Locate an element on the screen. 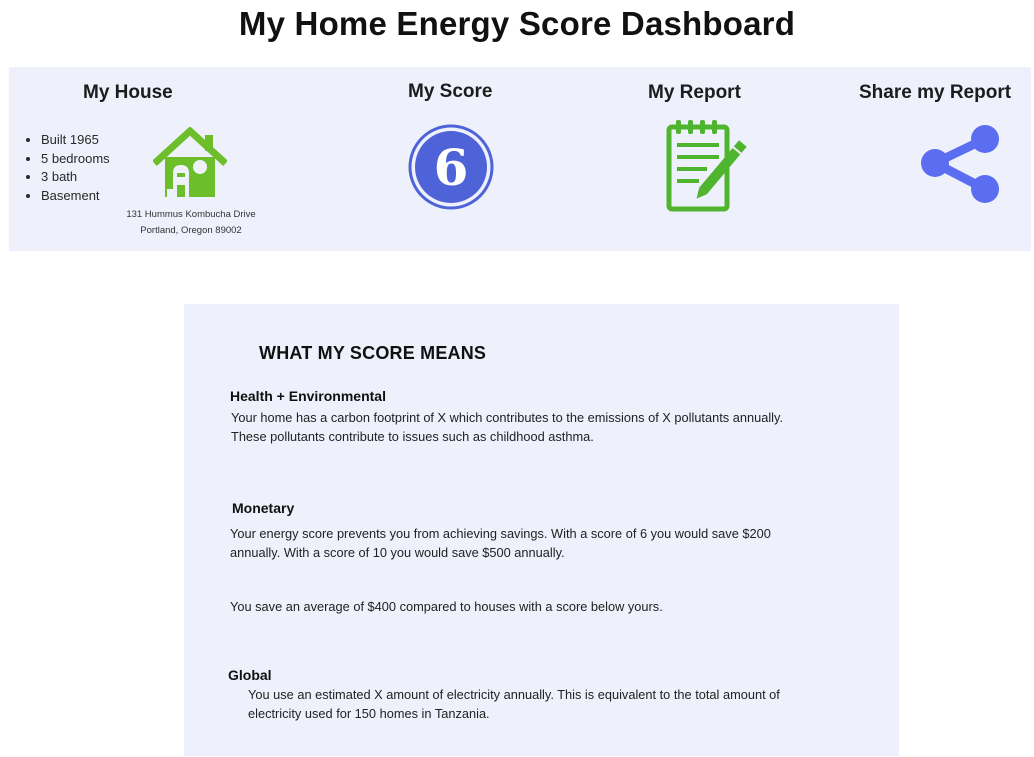 This screenshot has height=757, width=1034. address-line-2: Portland, Oregon 89002 is located at coordinates (191, 230).